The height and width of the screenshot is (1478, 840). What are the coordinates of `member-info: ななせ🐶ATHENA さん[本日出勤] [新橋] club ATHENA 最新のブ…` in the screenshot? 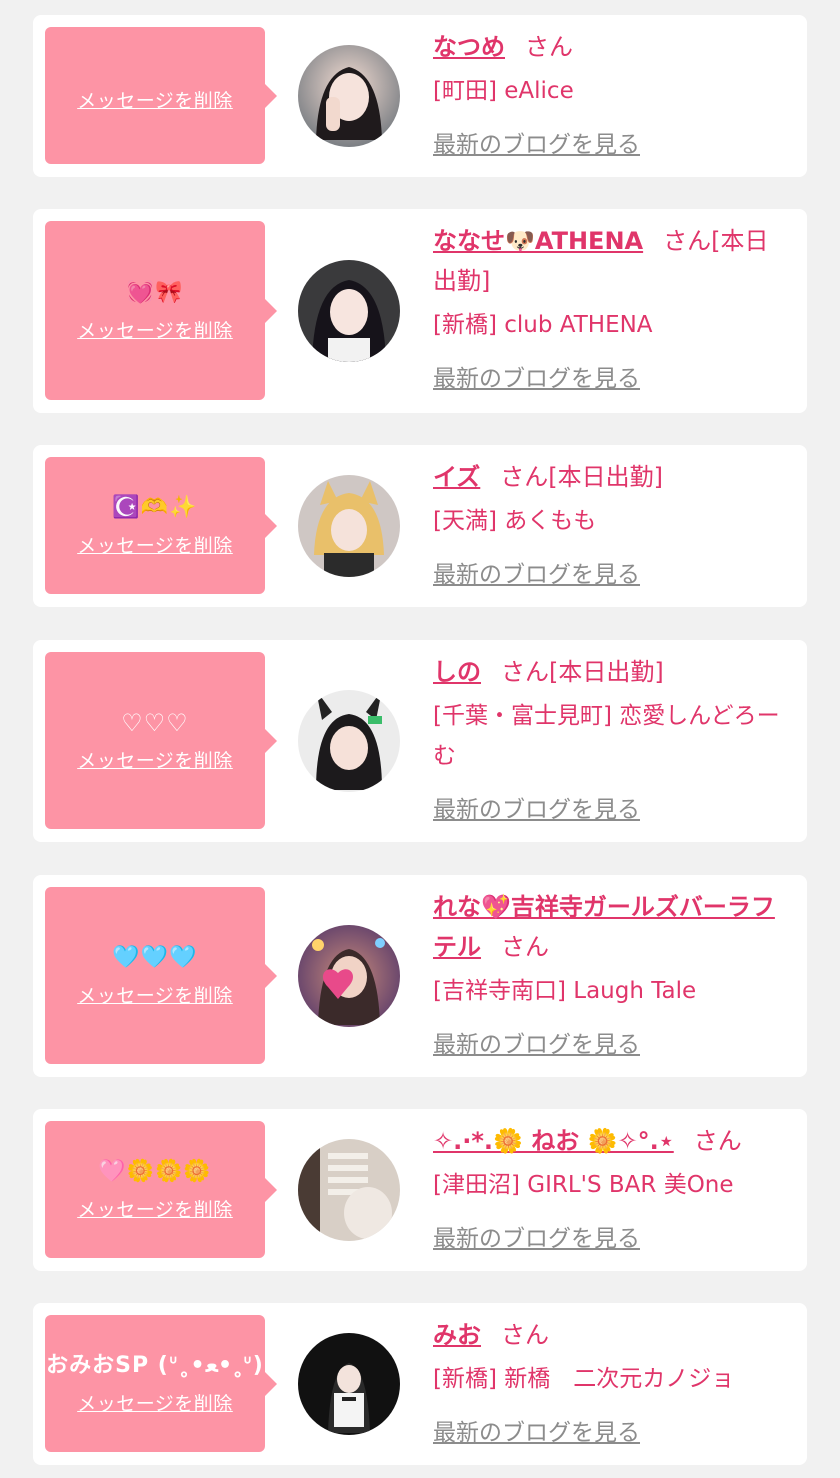 It's located at (611, 307).